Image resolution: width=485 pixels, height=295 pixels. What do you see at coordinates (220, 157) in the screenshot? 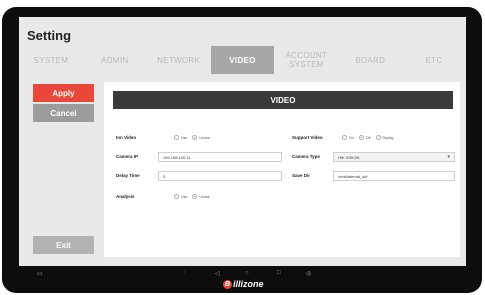
I see `camera-ip-input: 192.168.100.11` at bounding box center [220, 157].